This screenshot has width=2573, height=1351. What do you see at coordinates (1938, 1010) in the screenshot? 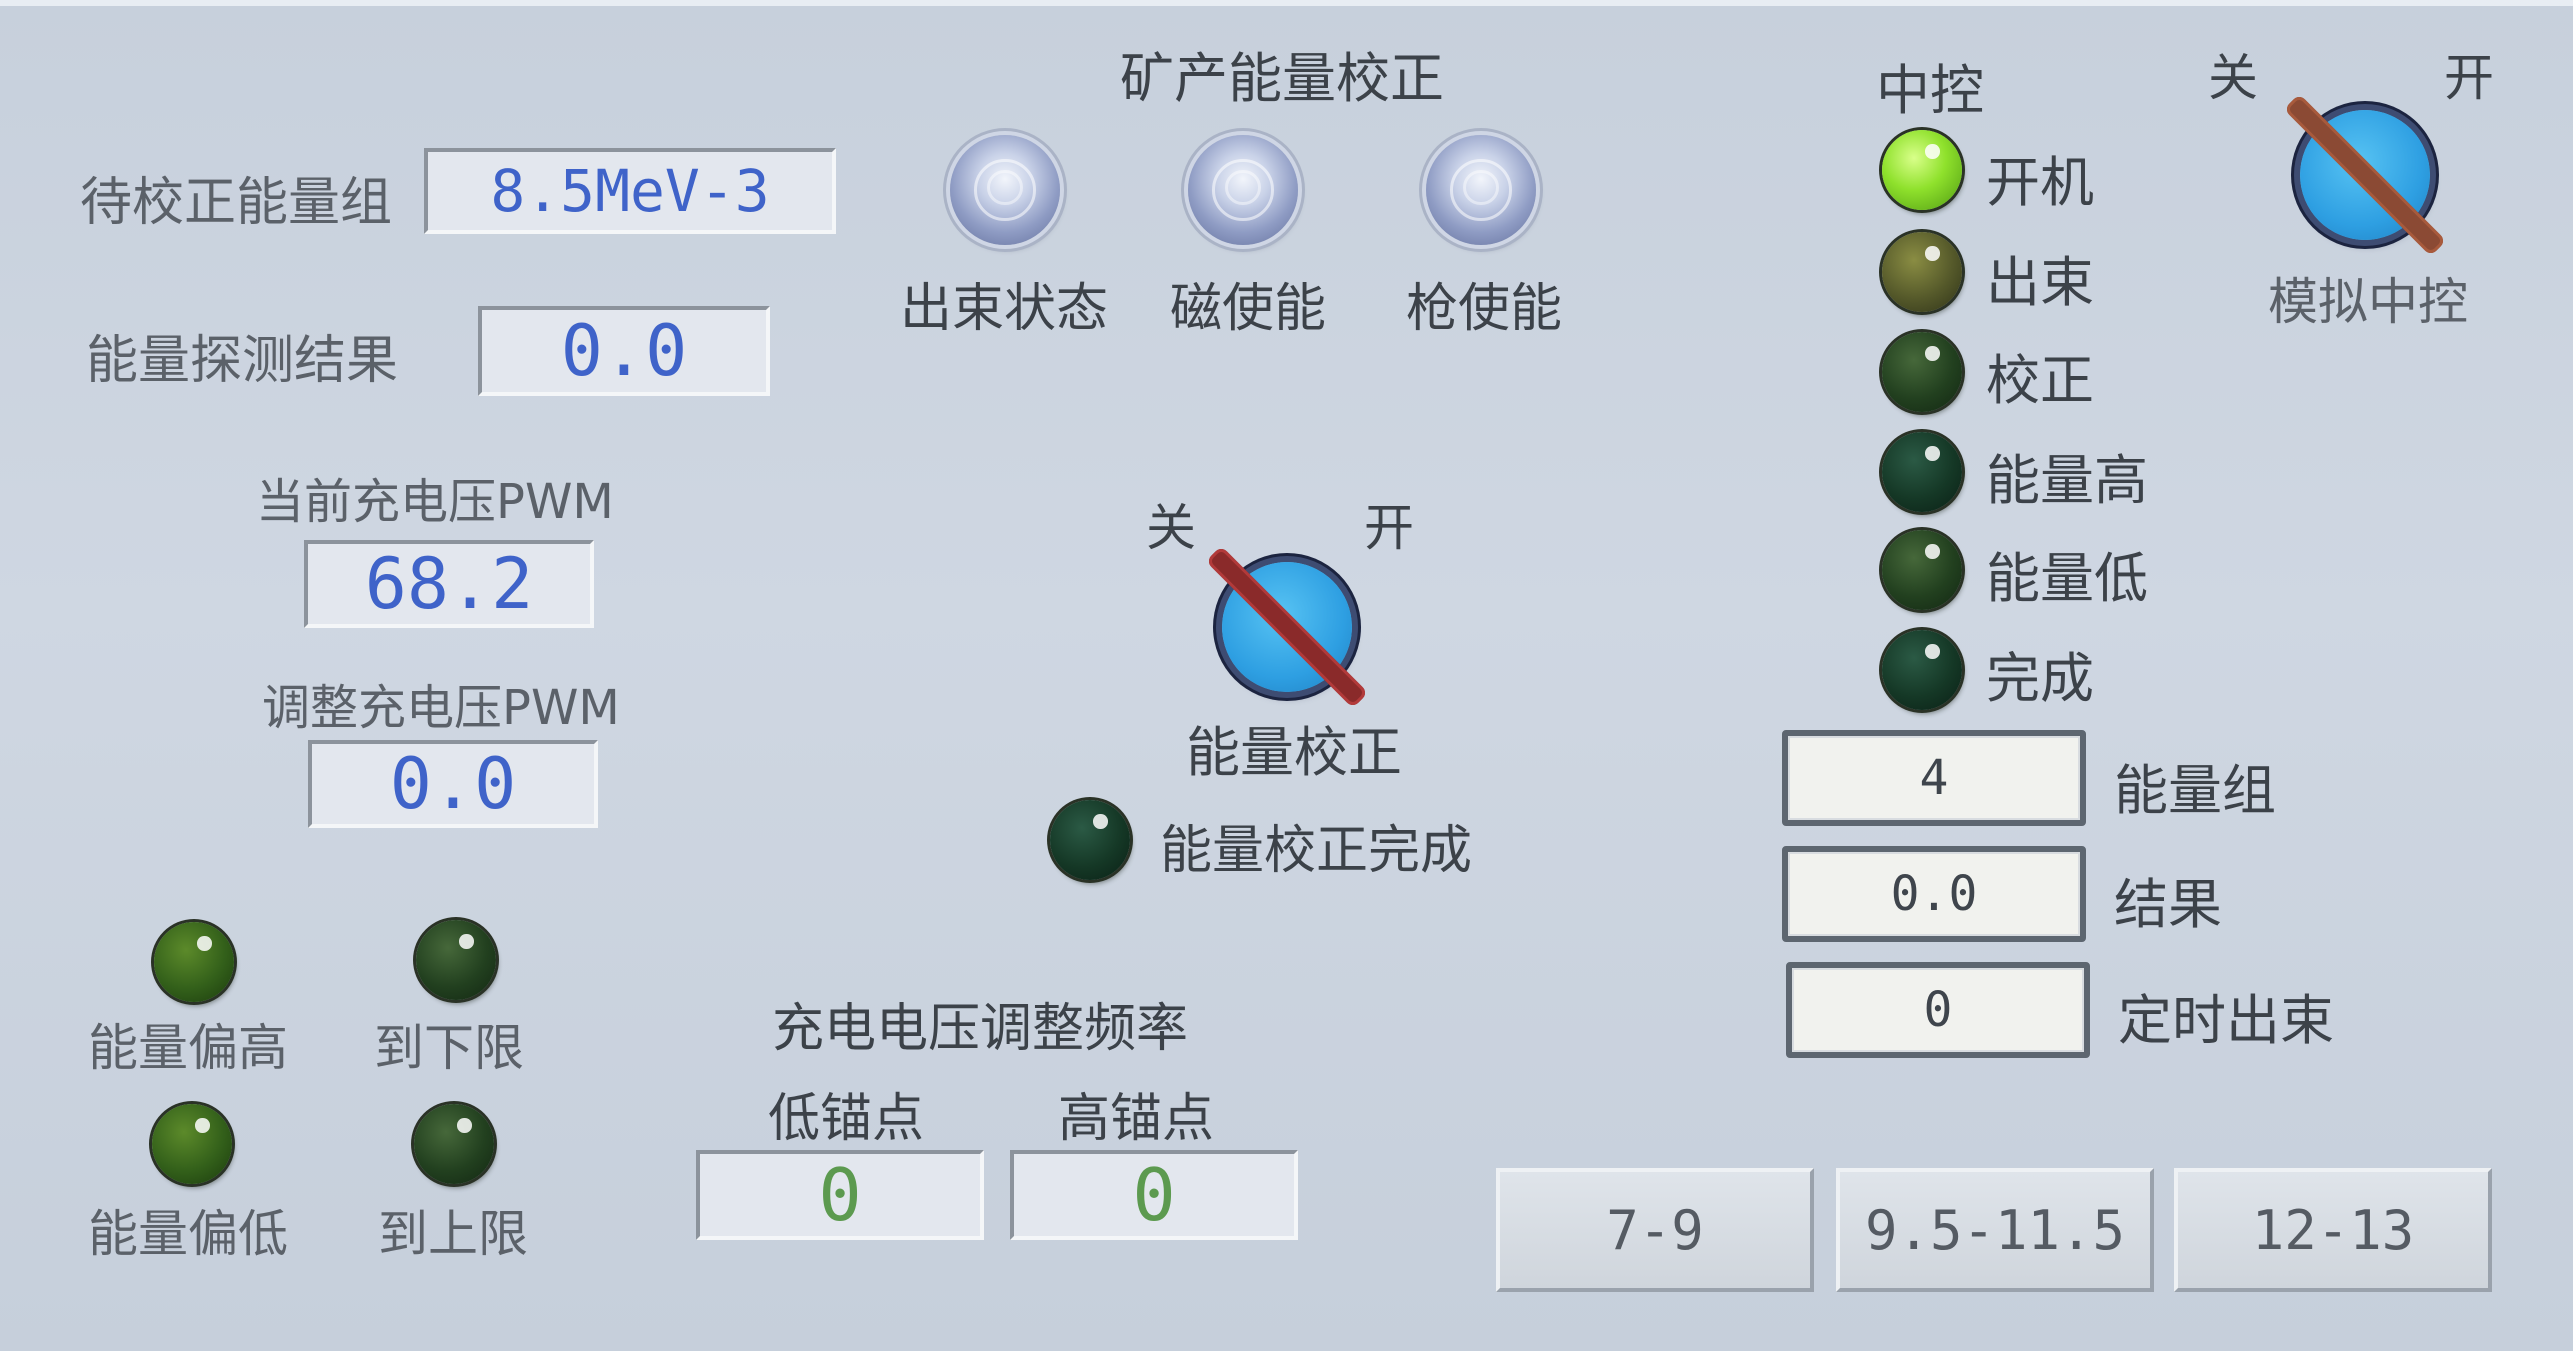
I see `timed-beam-value: 0` at bounding box center [1938, 1010].